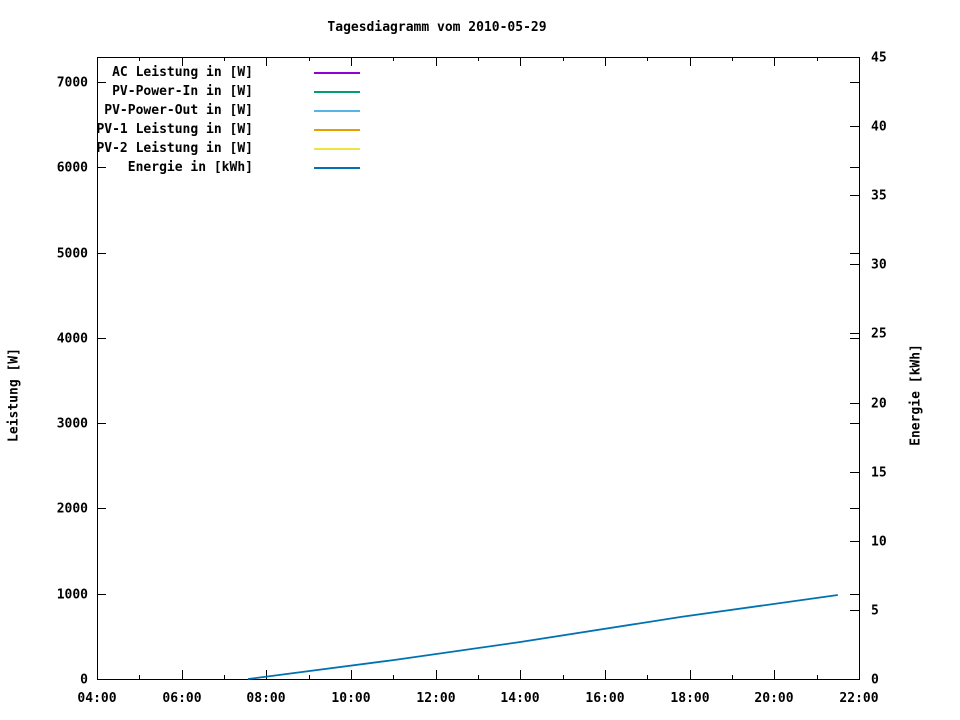  Describe the element at coordinates (542, 637) in the screenshot. I see `series-line-energie` at that location.